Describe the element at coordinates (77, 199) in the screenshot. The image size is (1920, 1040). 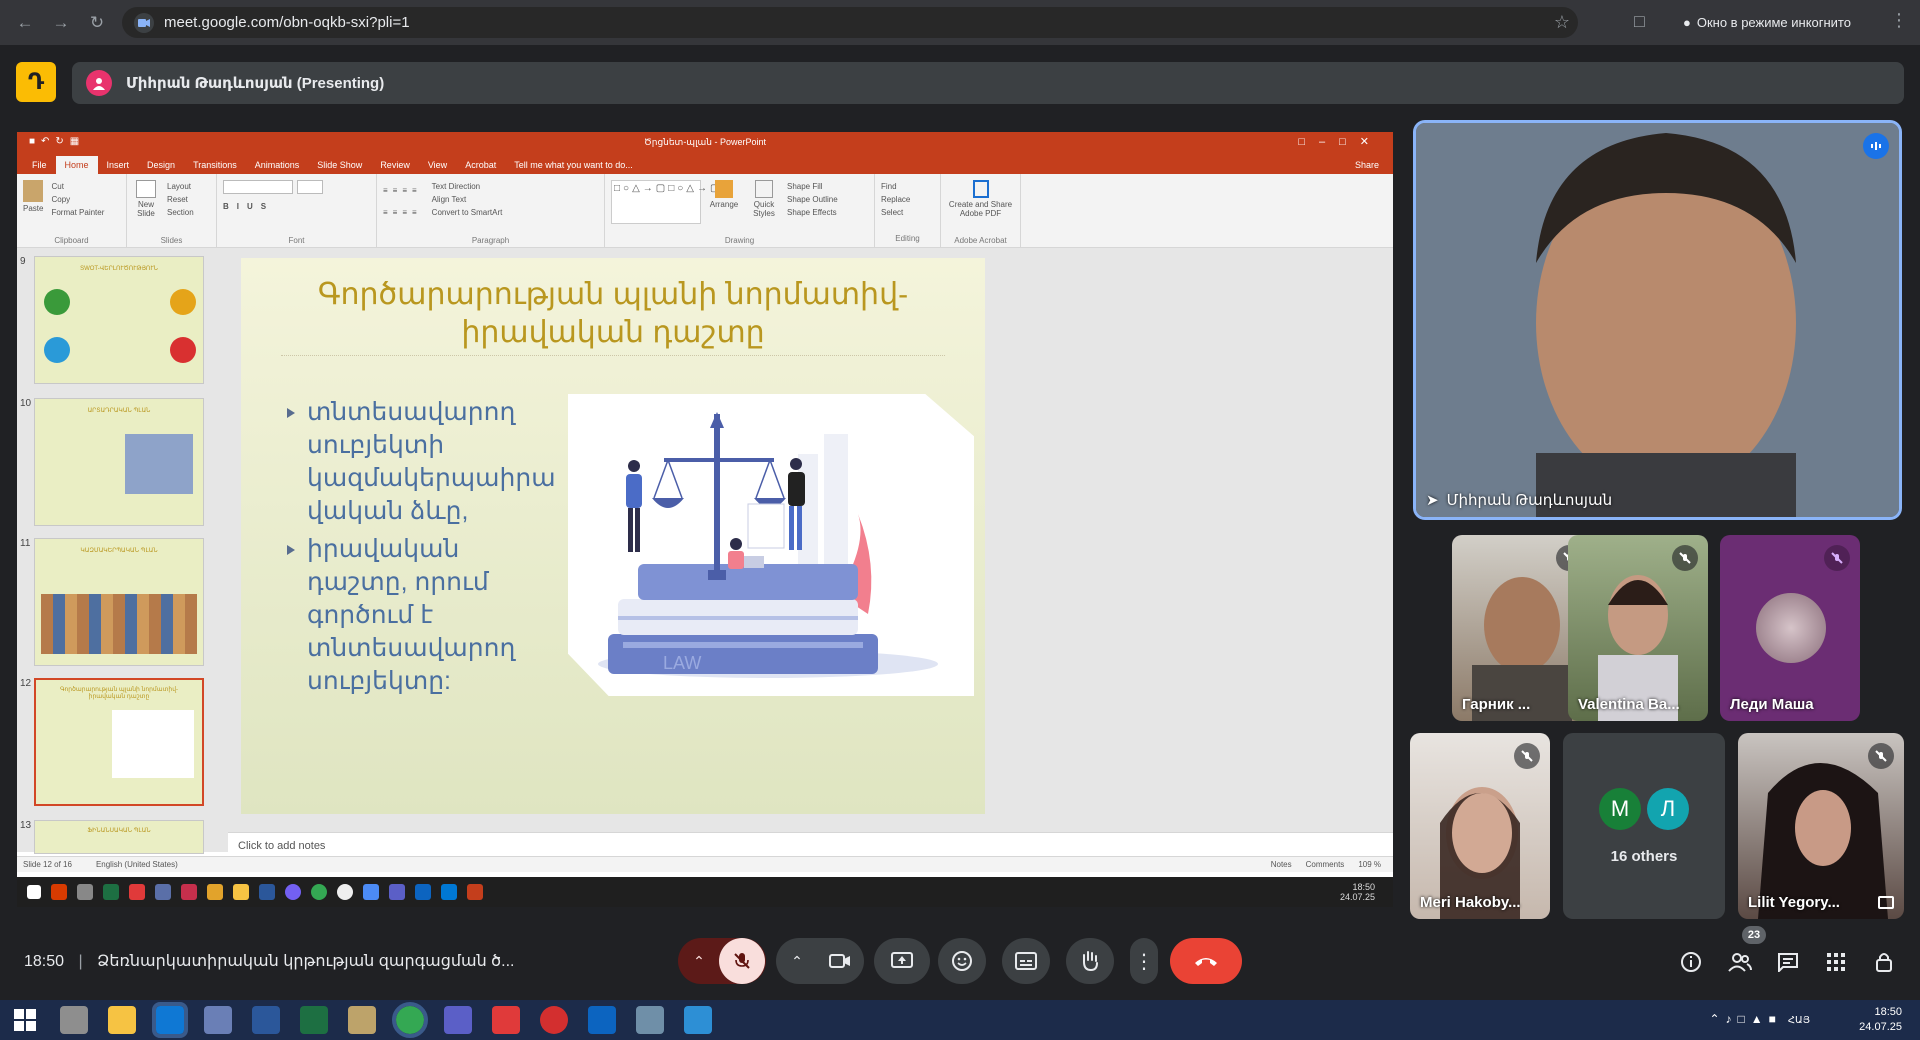
I see `copy-button: Copy` at that location.